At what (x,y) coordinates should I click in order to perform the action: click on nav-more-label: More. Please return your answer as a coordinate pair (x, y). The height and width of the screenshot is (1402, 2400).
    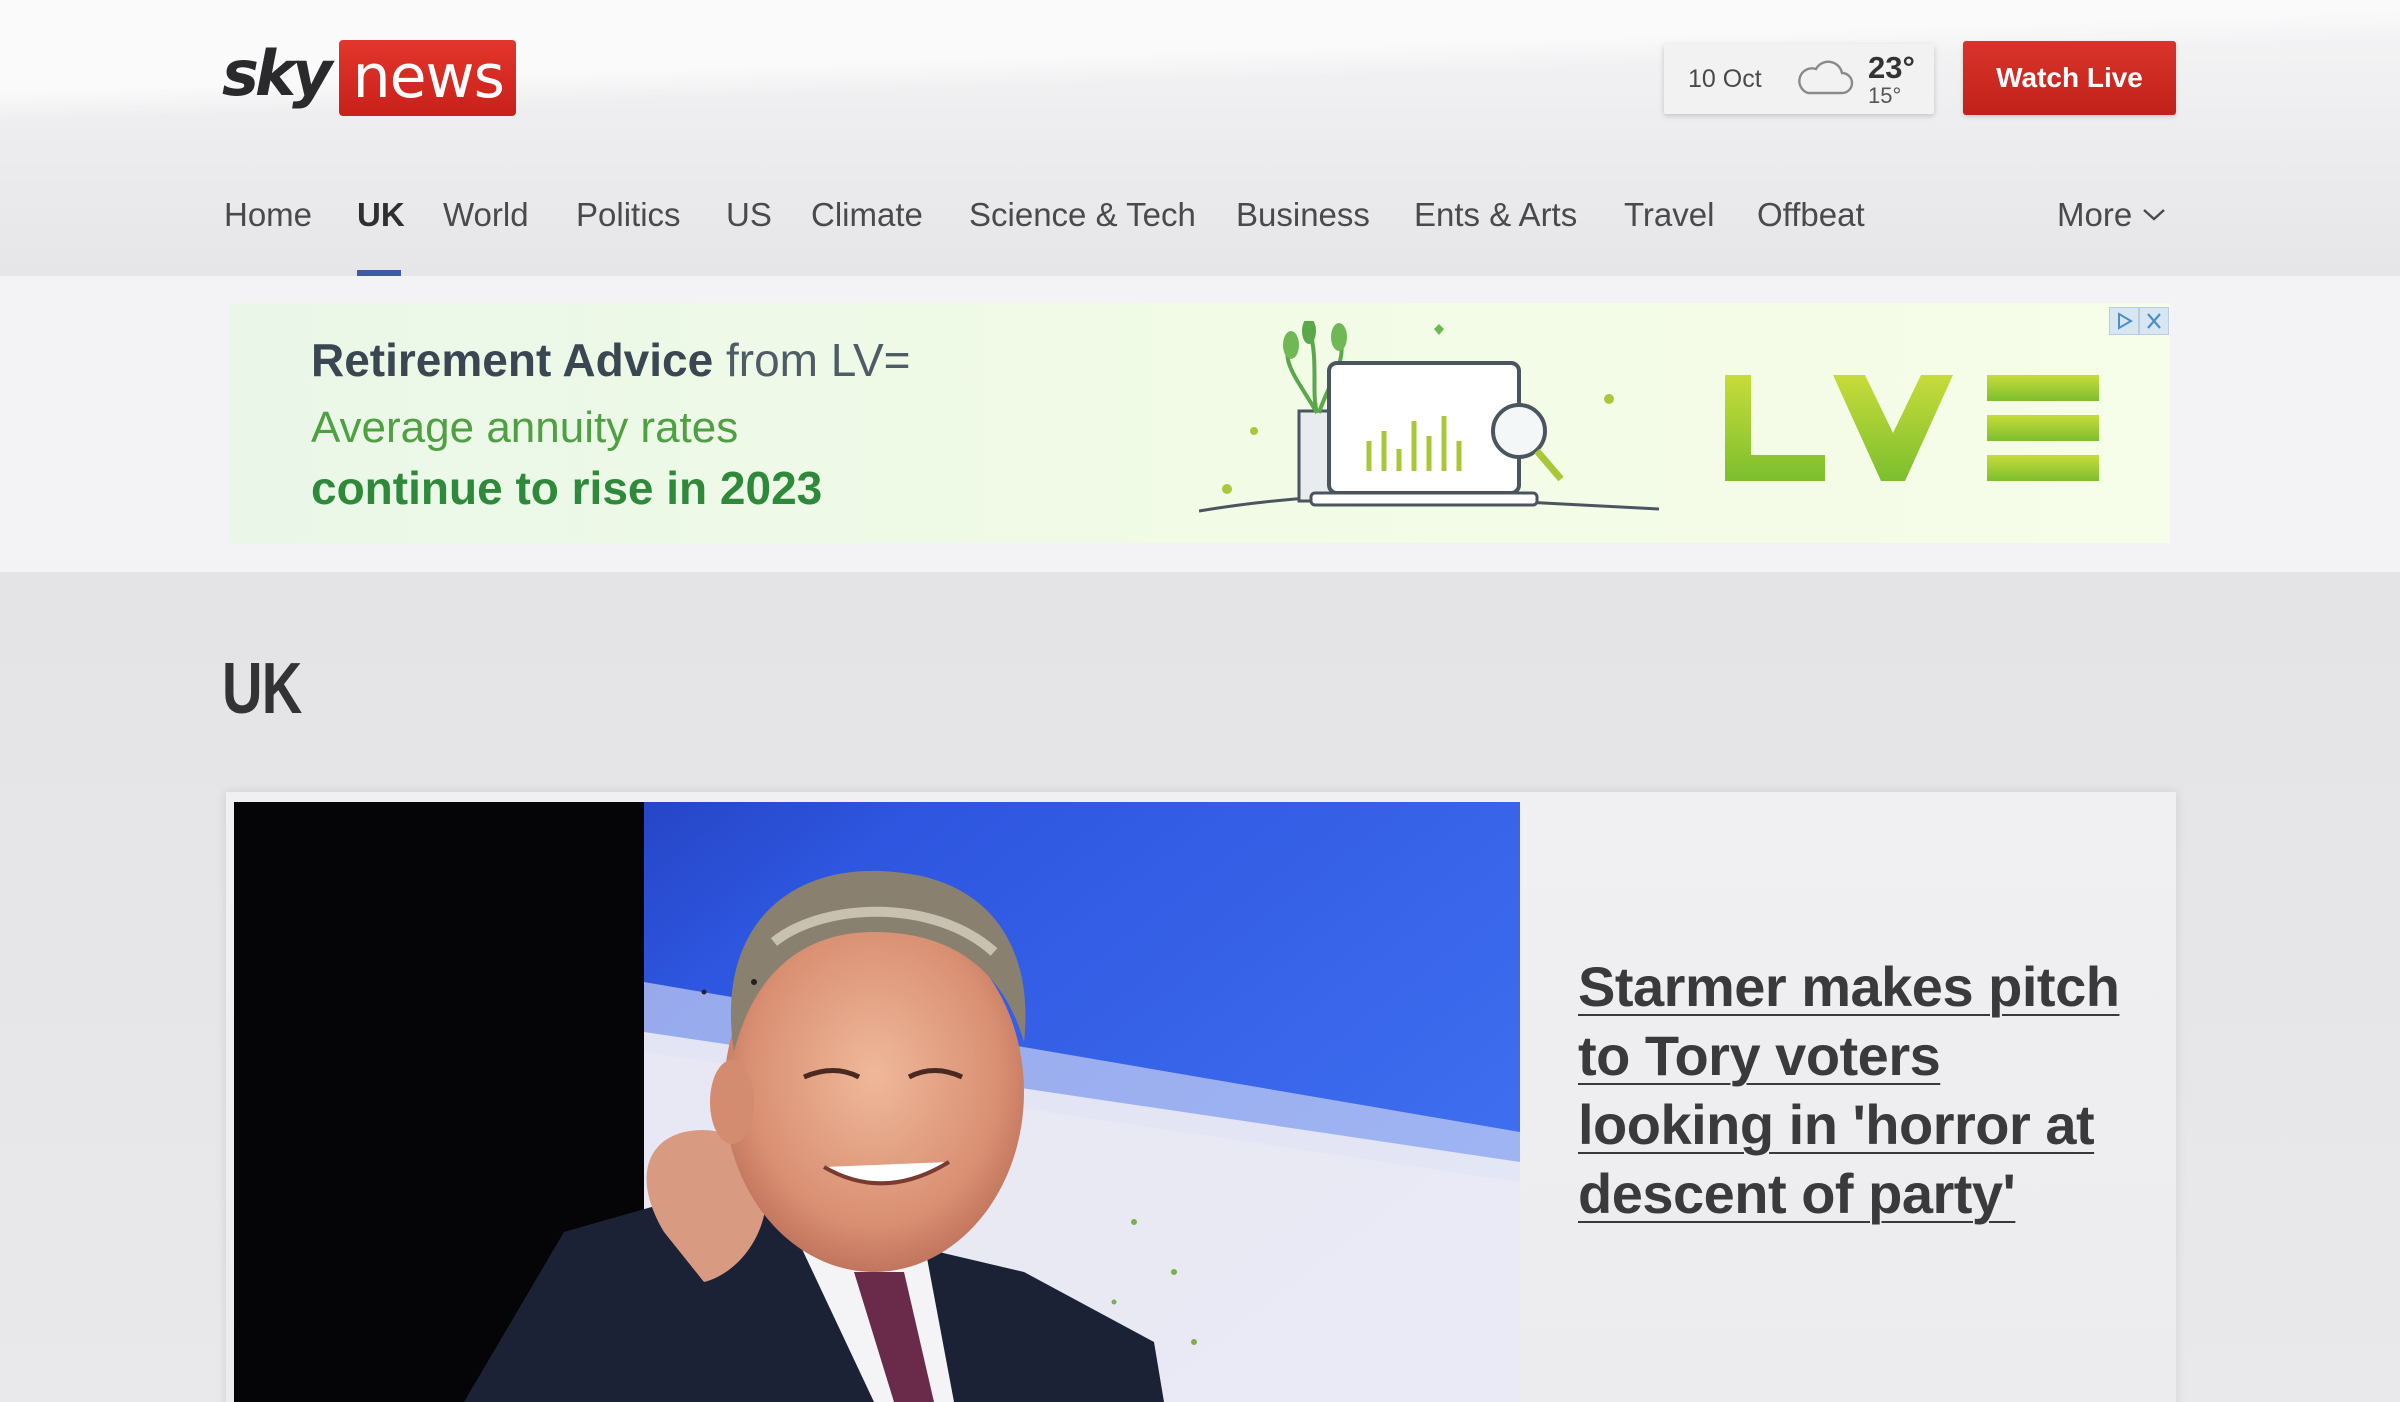
    Looking at the image, I should click on (2095, 214).